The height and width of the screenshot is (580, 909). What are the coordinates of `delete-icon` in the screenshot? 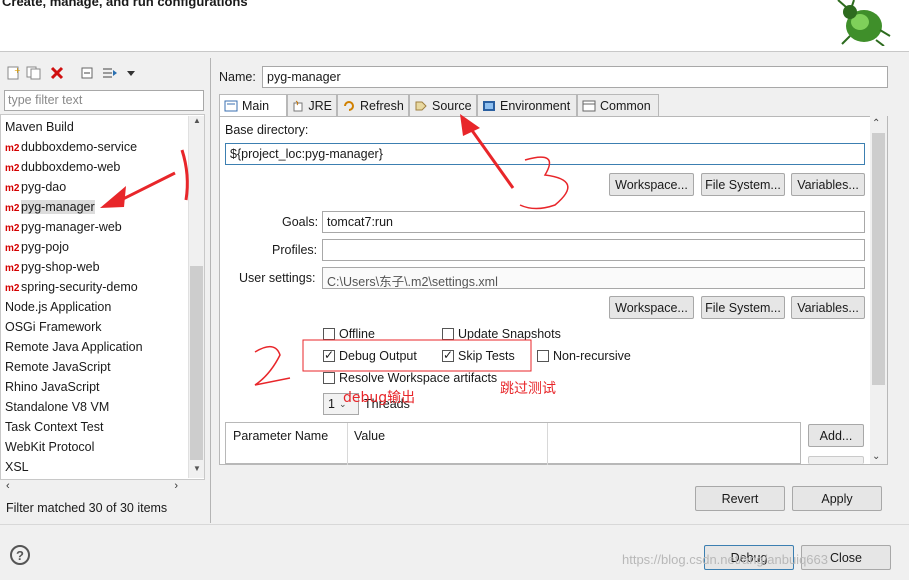 It's located at (57, 73).